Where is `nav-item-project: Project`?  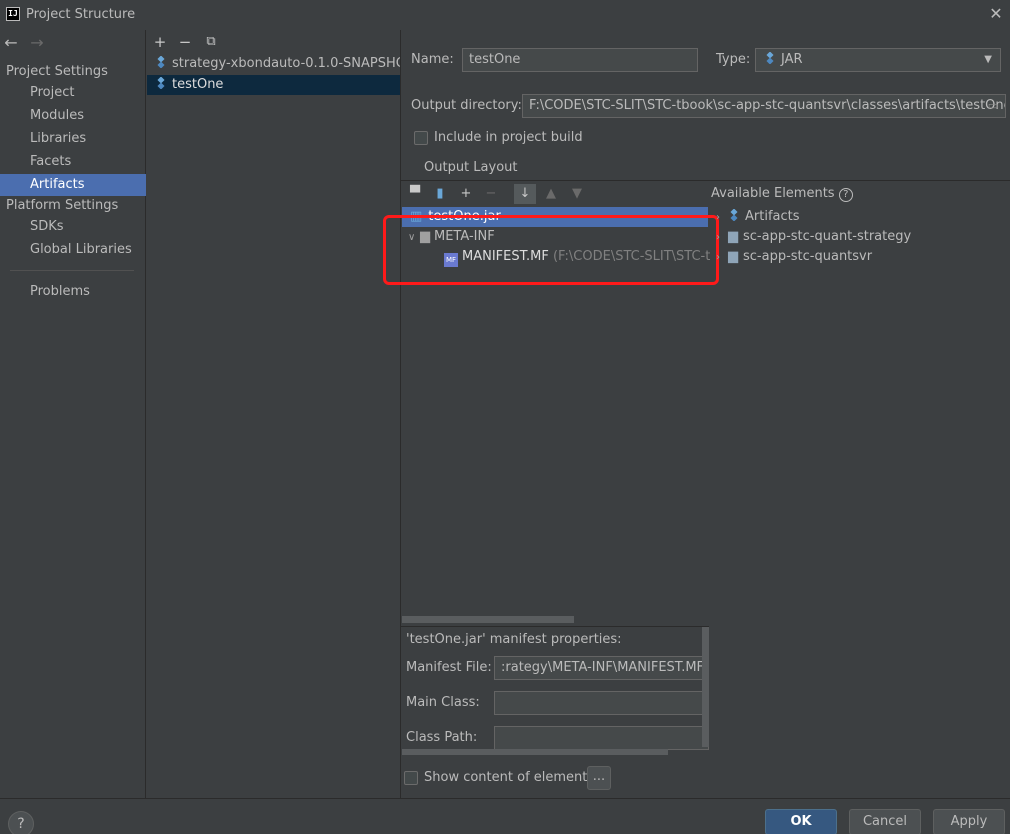
nav-item-project: Project is located at coordinates (73, 93).